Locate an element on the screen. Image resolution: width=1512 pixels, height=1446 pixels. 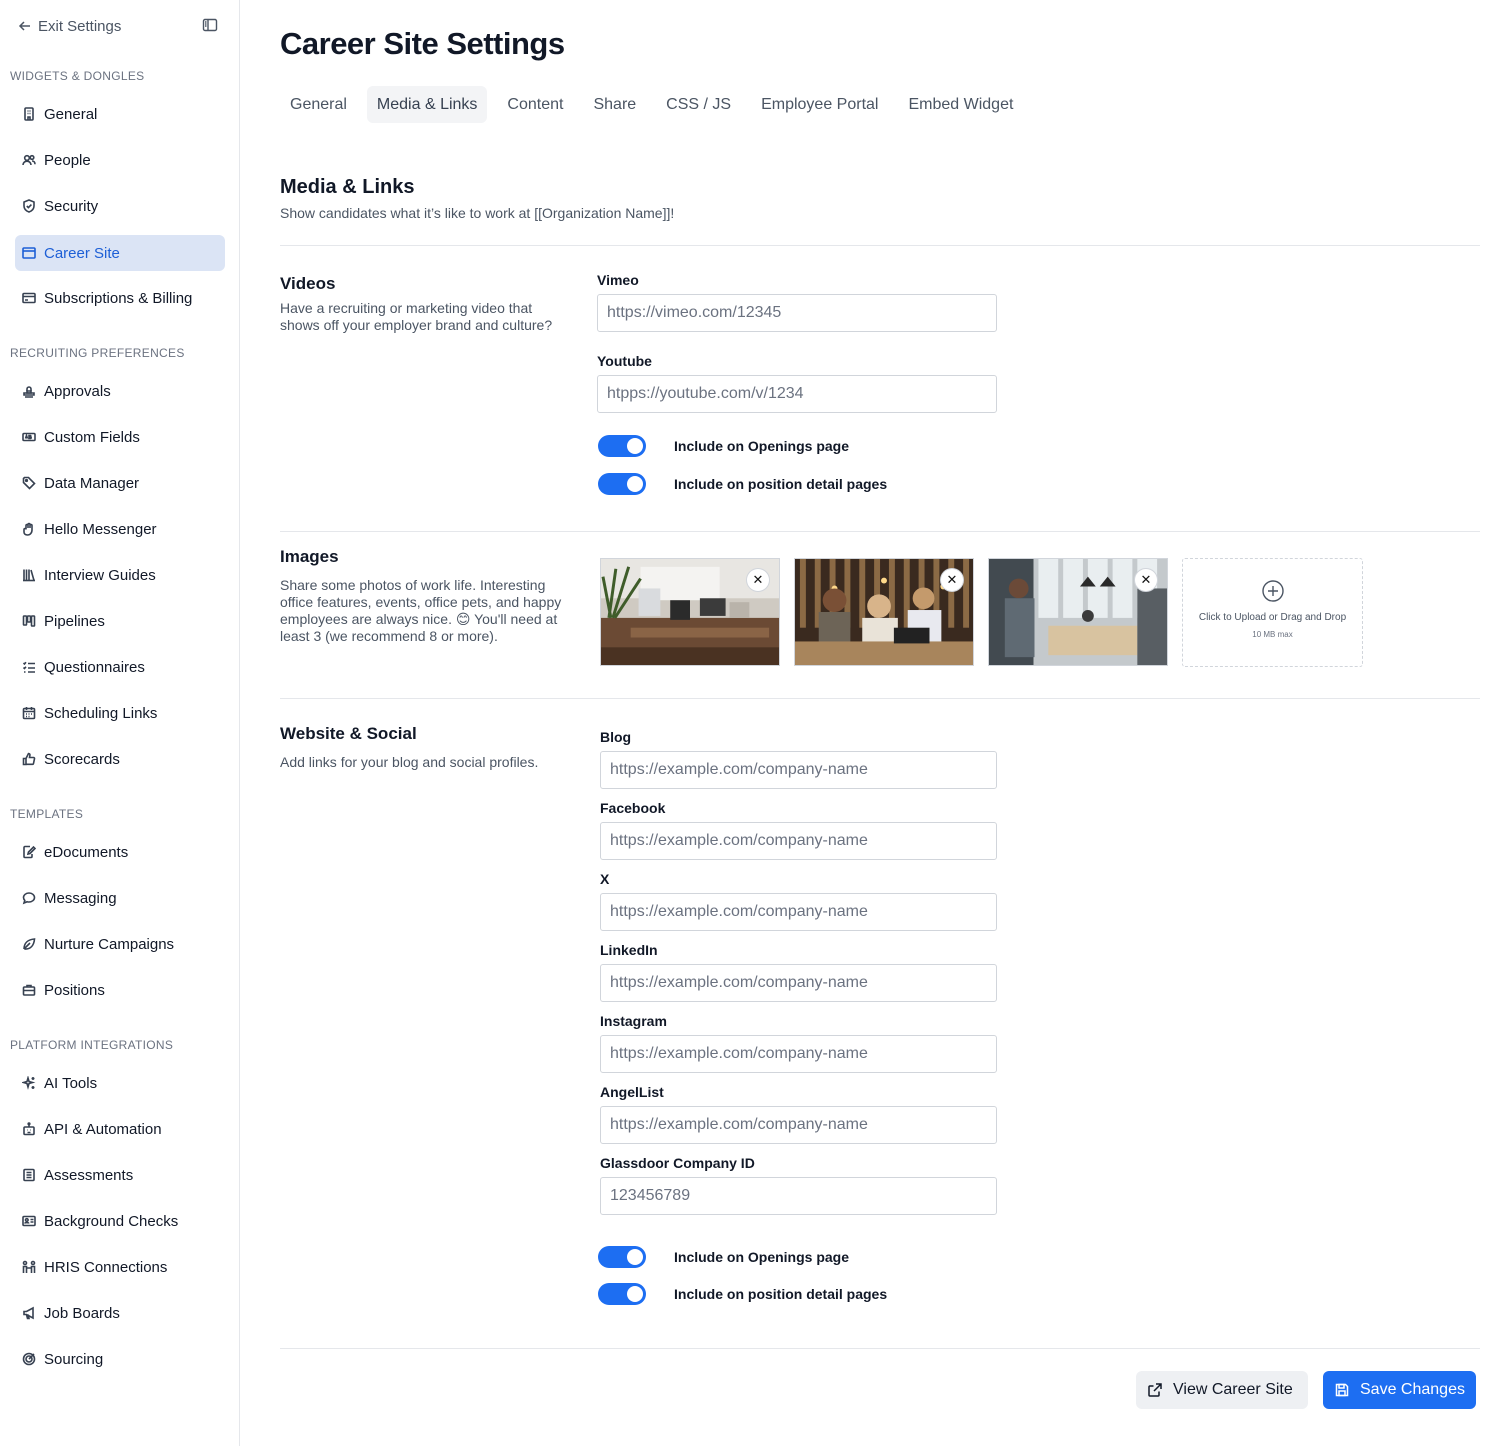
vimeo-input is located at coordinates (797, 313).